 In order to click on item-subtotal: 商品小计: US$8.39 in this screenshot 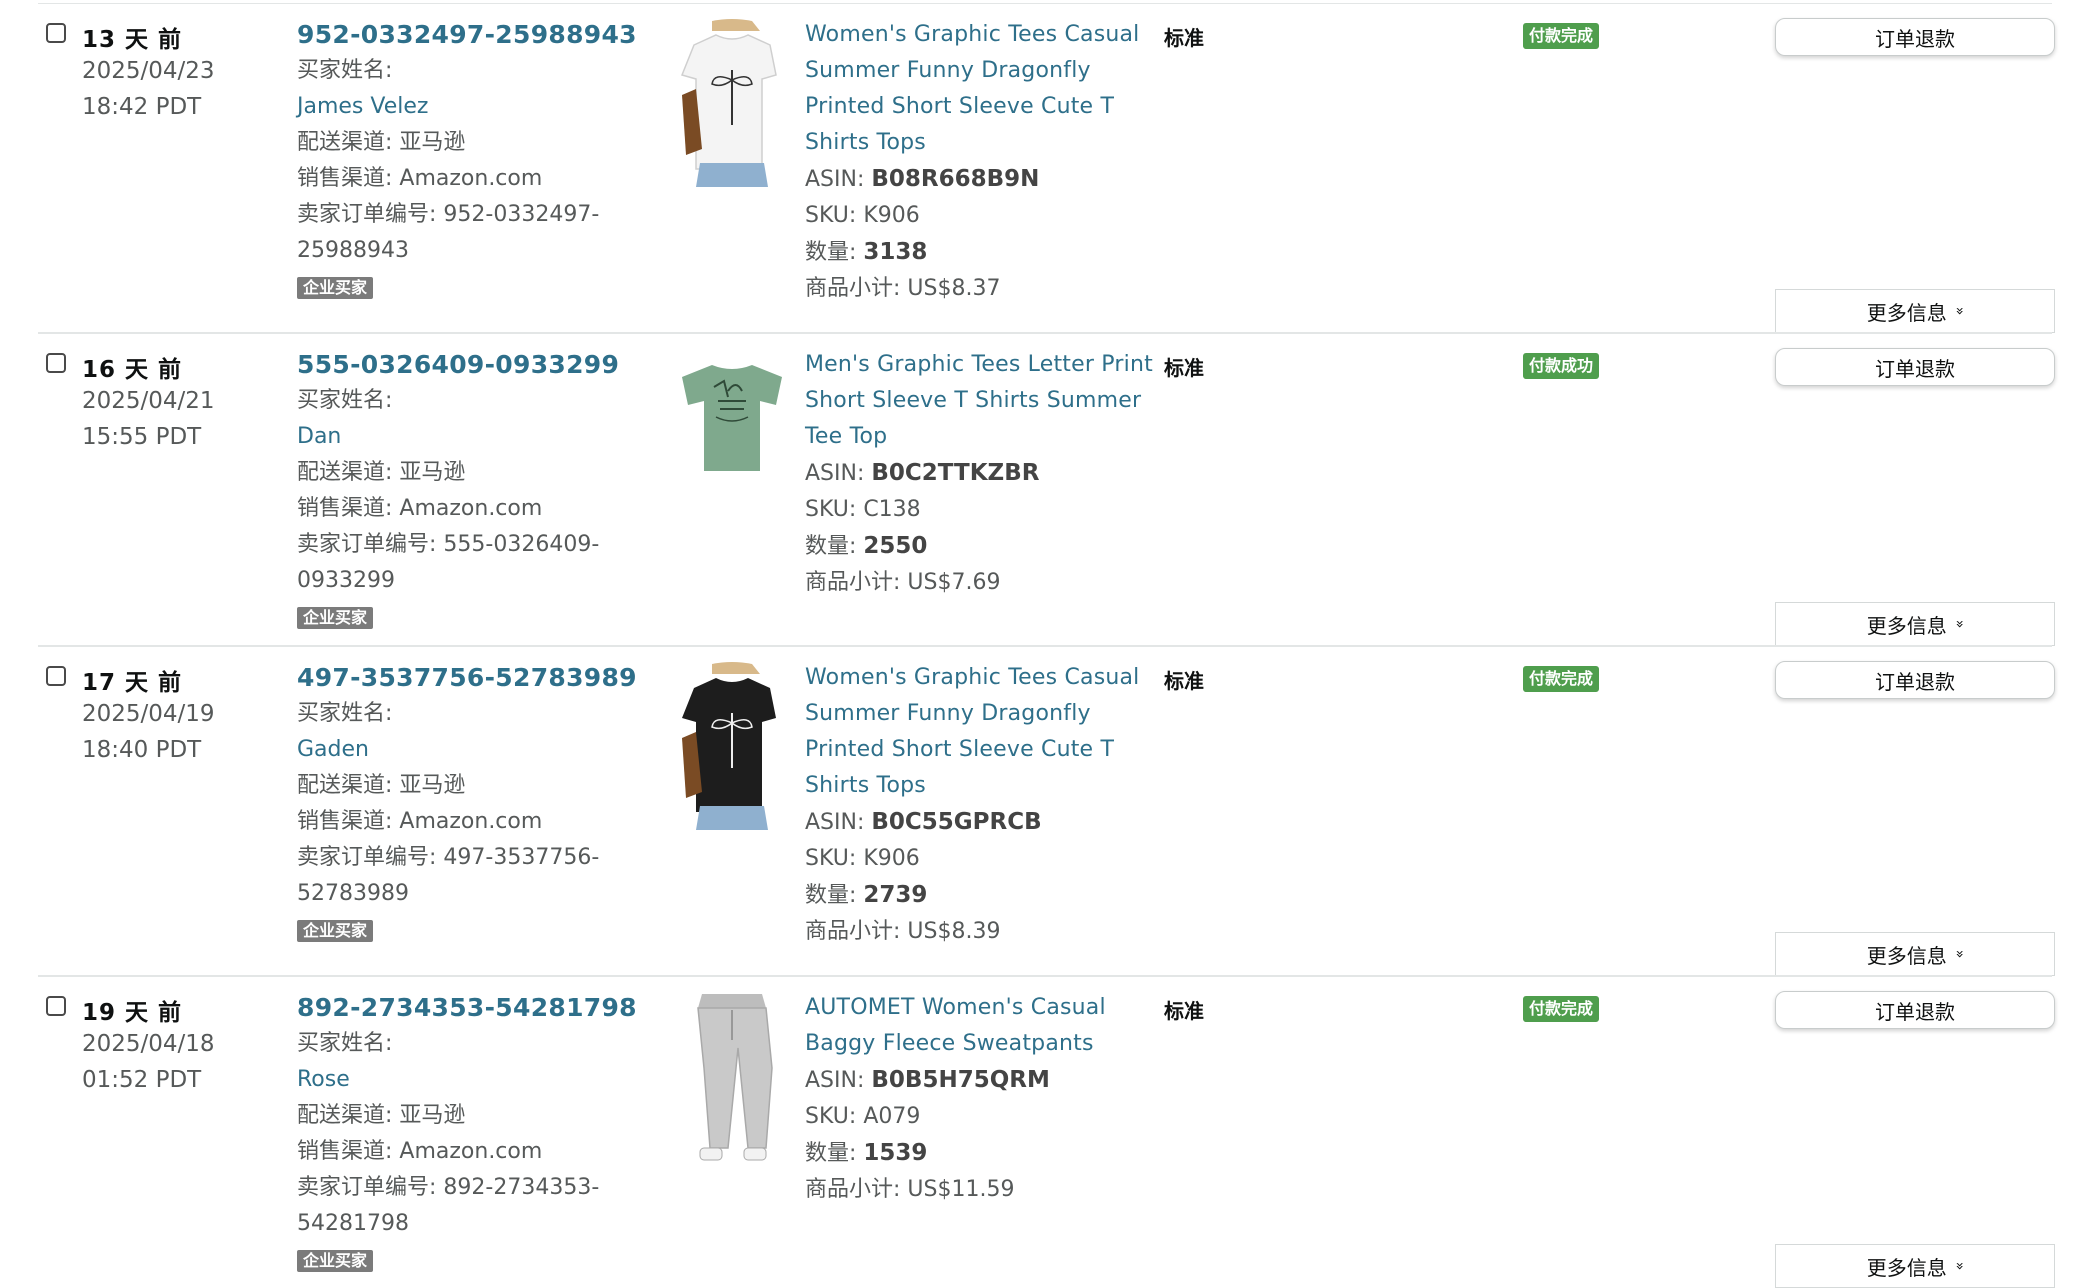, I will do `click(903, 931)`.